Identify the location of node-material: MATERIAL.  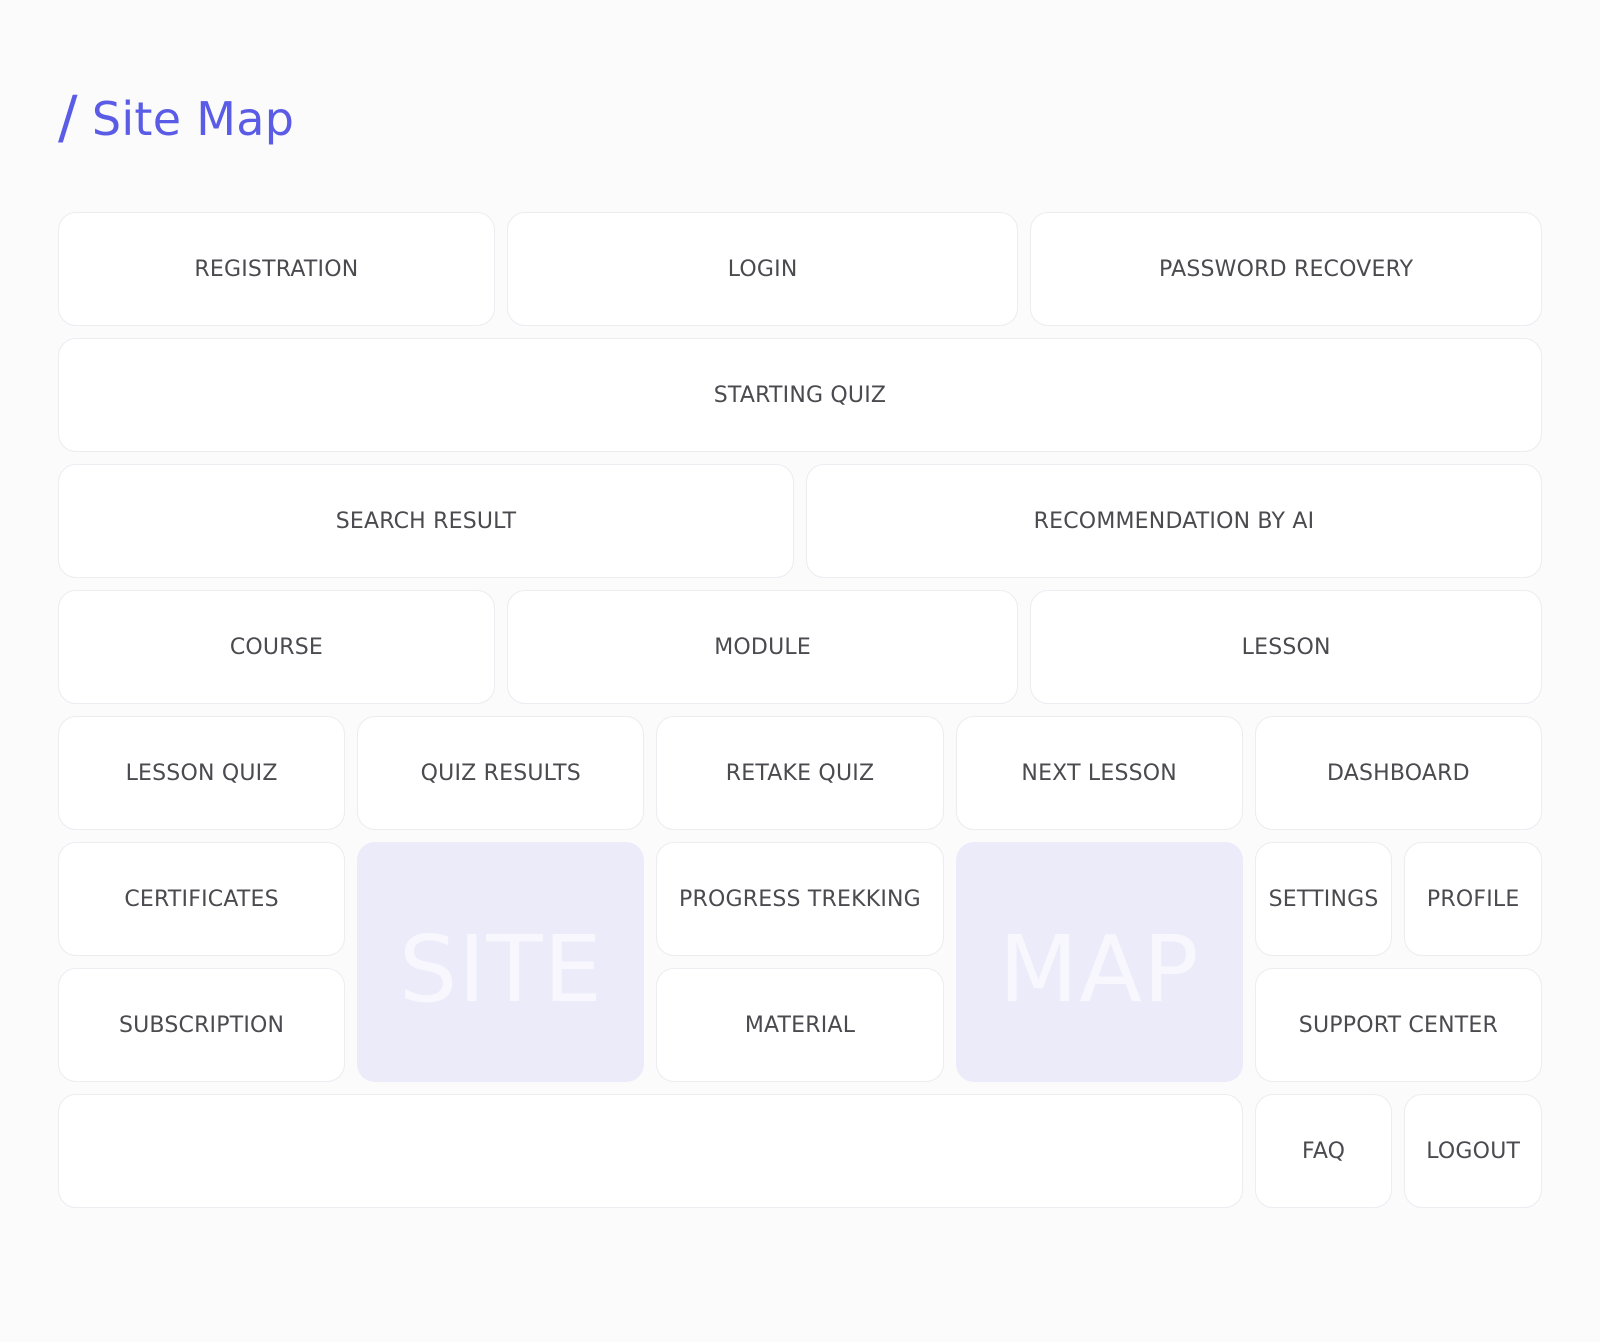
(800, 1025).